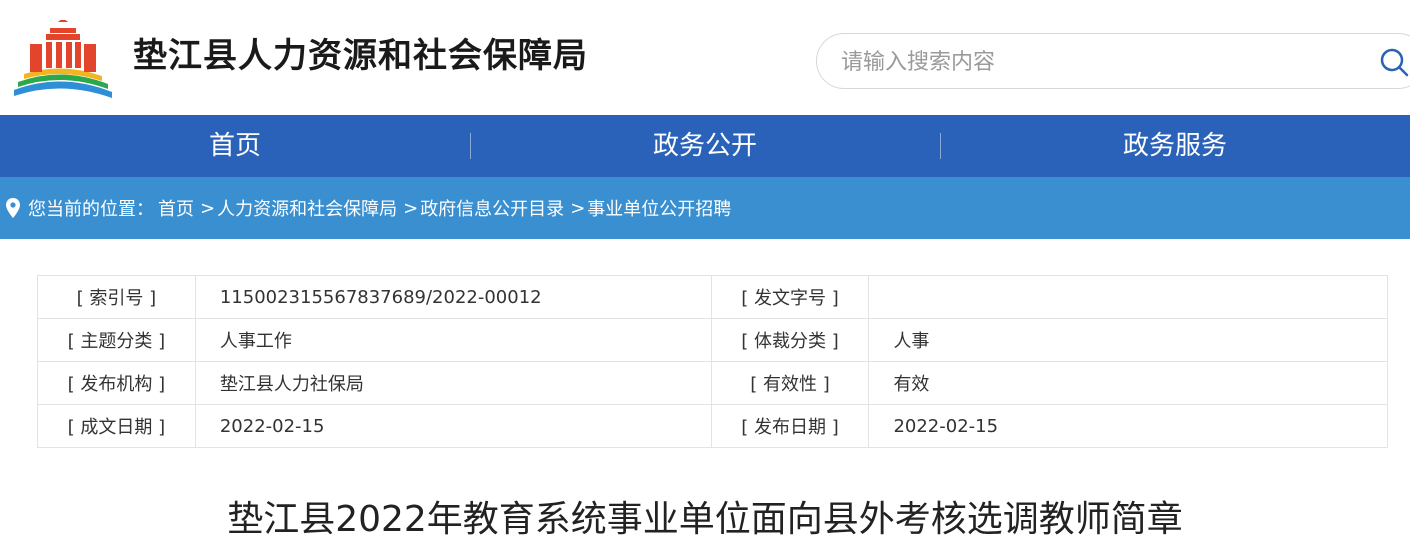 The width and height of the screenshot is (1410, 551). What do you see at coordinates (63, 59) in the screenshot?
I see `government-building-logo-icon` at bounding box center [63, 59].